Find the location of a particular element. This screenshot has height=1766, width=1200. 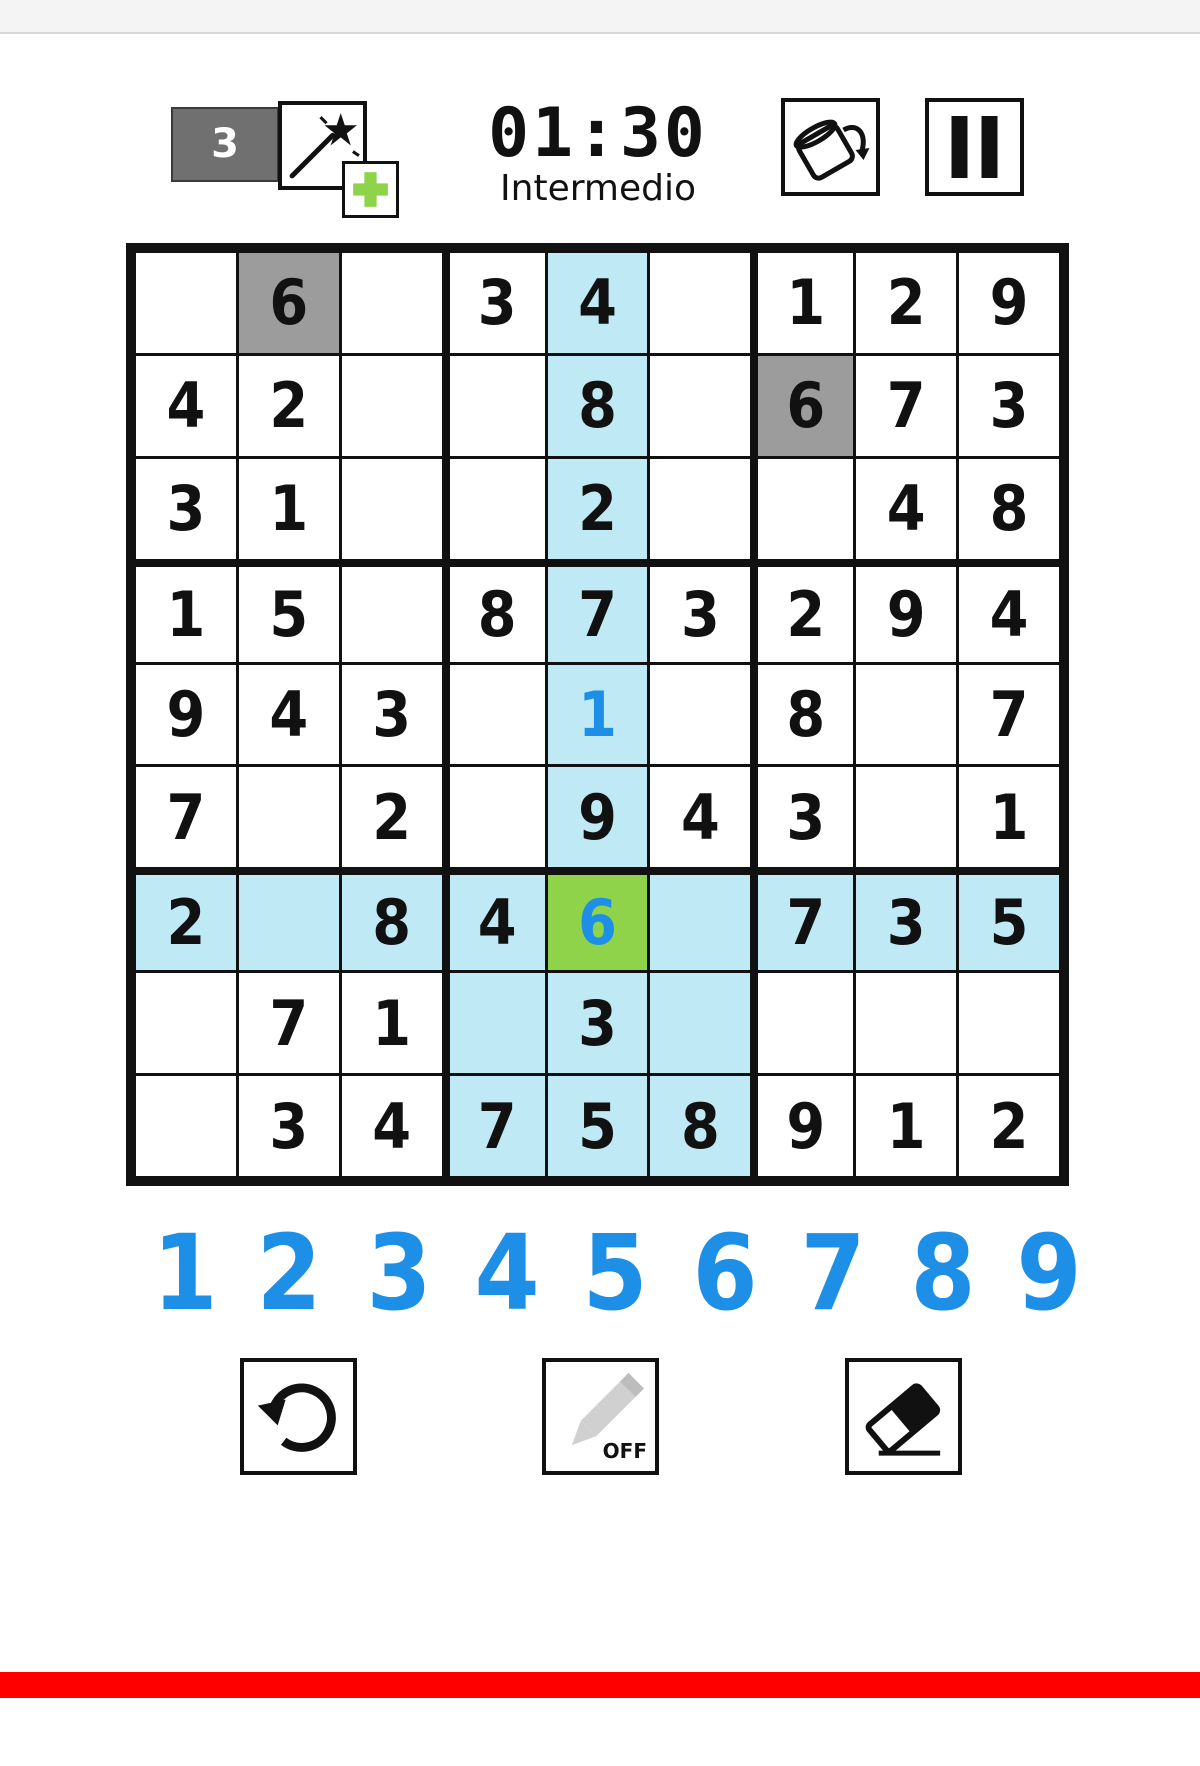

notes-toggle-button: OFF is located at coordinates (600, 1416).